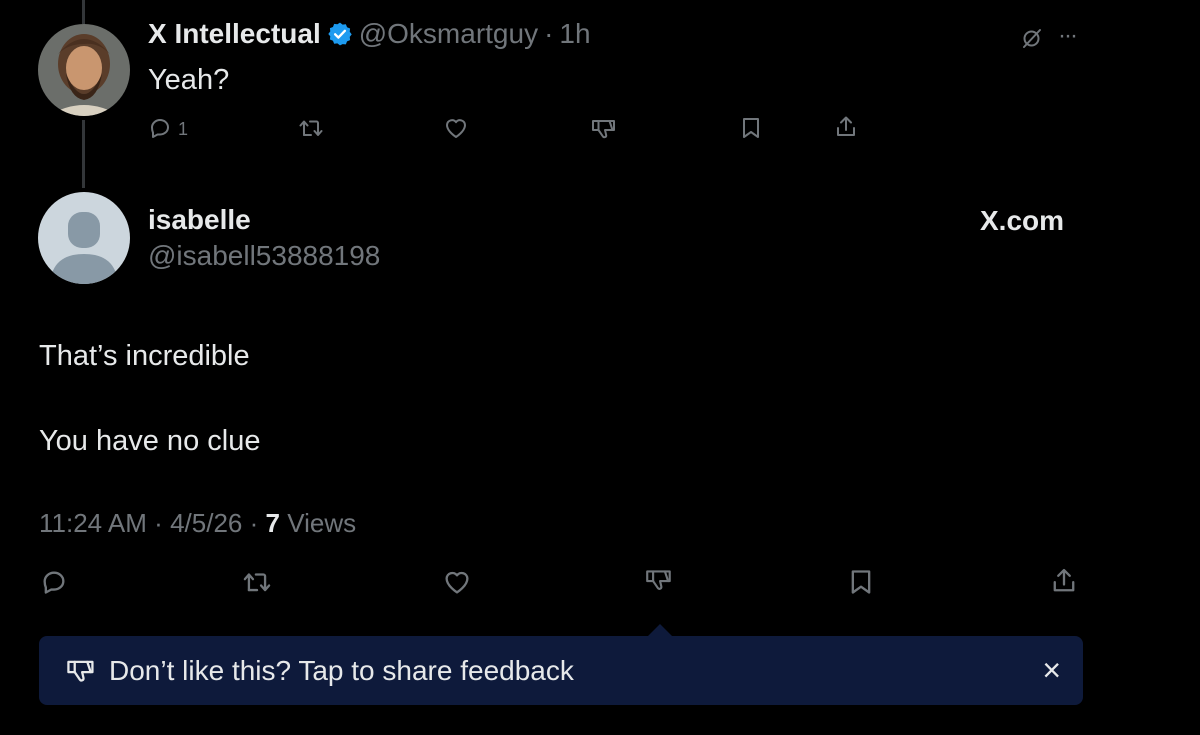 This screenshot has width=1200, height=735. I want to click on more-icon: ···, so click(1068, 36).